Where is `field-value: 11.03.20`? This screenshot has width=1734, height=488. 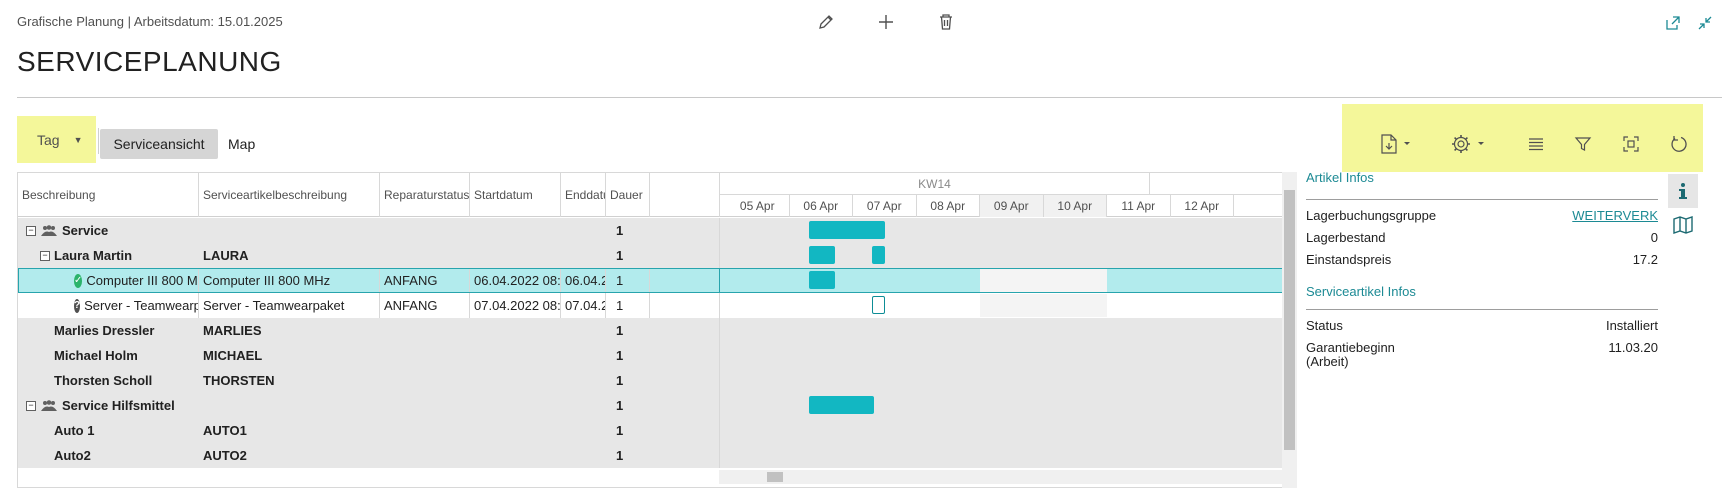 field-value: 11.03.20 is located at coordinates (1633, 347).